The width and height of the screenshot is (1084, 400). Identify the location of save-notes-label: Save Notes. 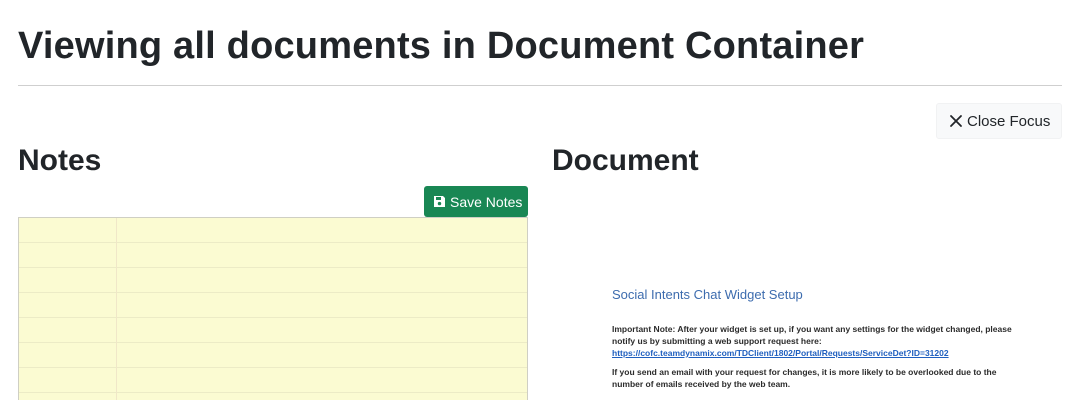
(486, 201).